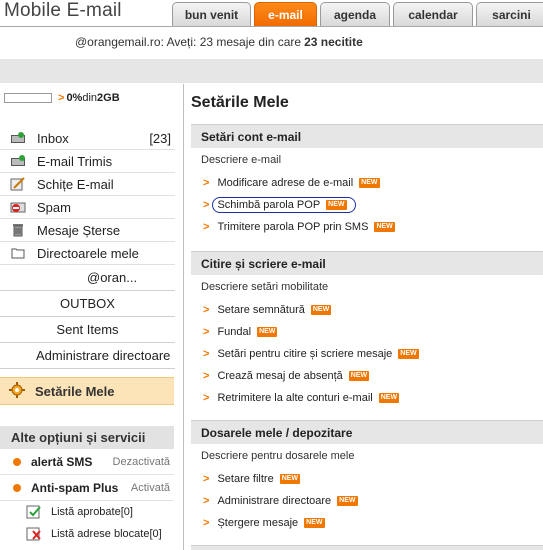  Describe the element at coordinates (18, 161) in the screenshot. I see `sent-icon` at that location.